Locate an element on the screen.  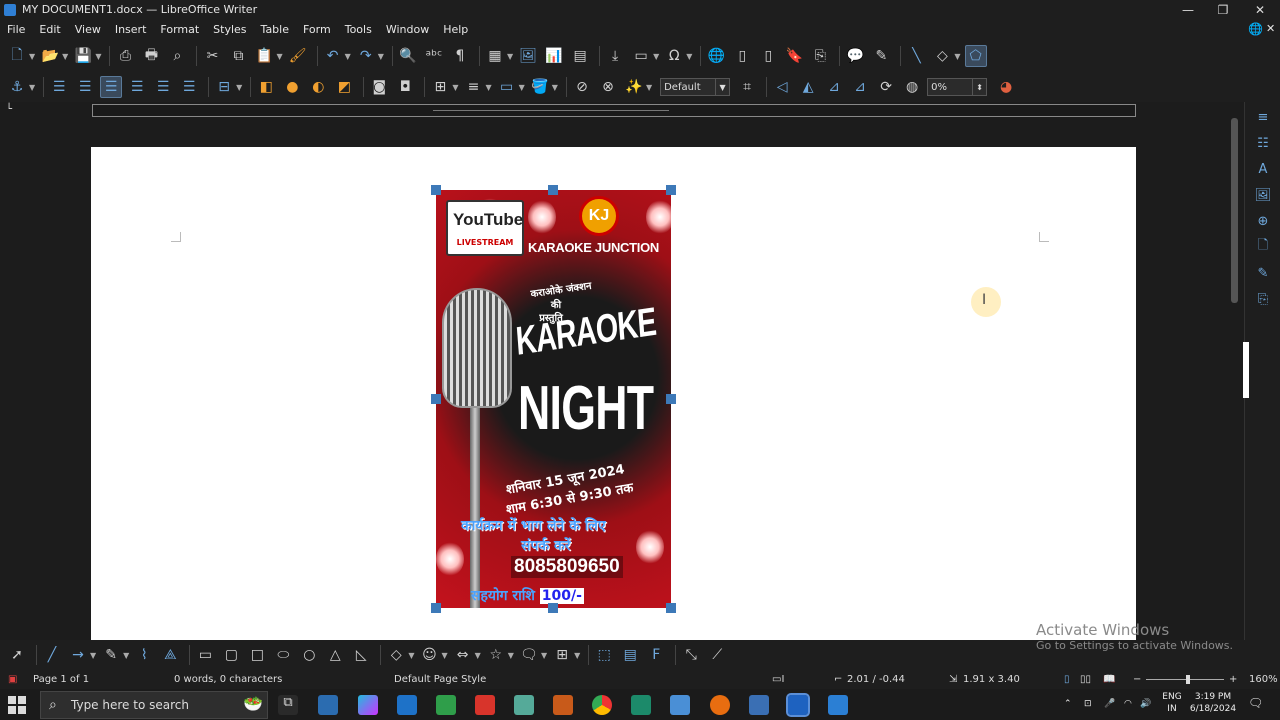
zoom-out-icon: − is located at coordinates (1137, 679).